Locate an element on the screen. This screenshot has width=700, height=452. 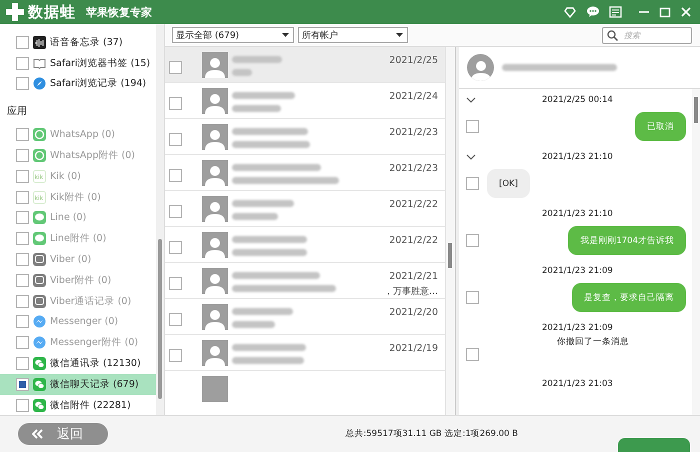
conversation-row: 2021/2/20 is located at coordinates (305, 317).